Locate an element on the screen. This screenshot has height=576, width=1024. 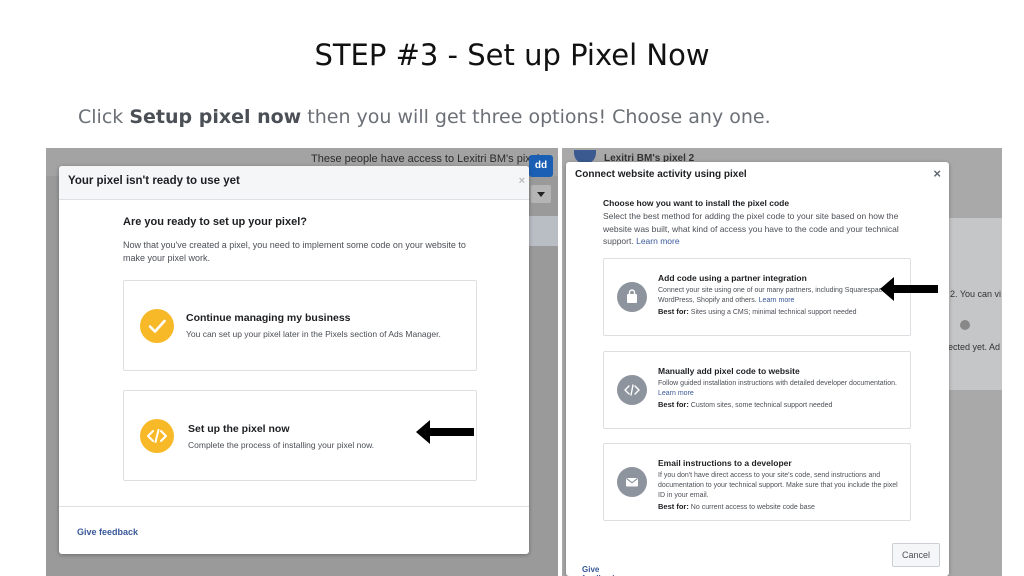
option-title: Continue managing my business is located at coordinates (268, 318).